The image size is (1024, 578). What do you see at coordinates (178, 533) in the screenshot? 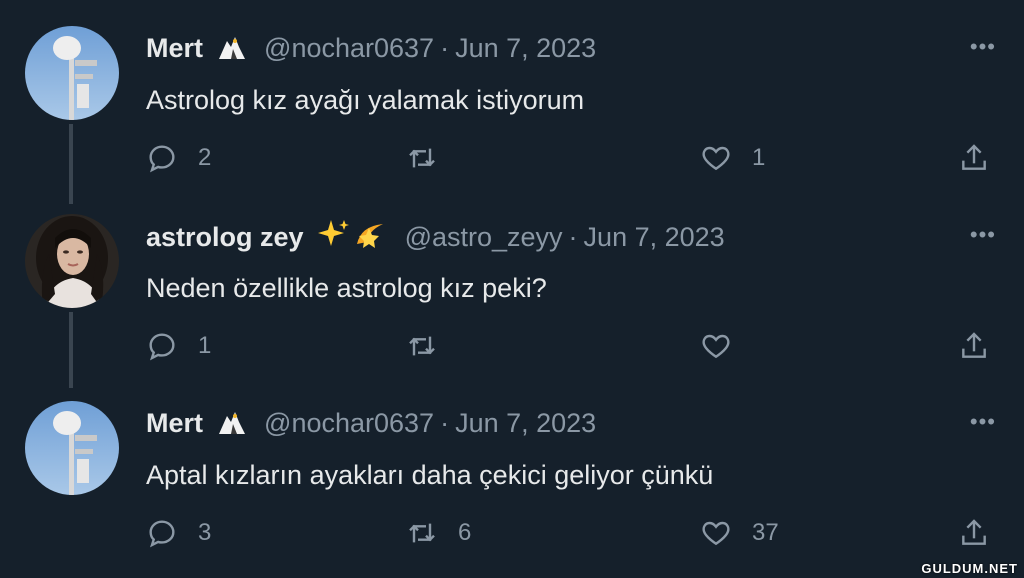
I see `reply-button: 3` at bounding box center [178, 533].